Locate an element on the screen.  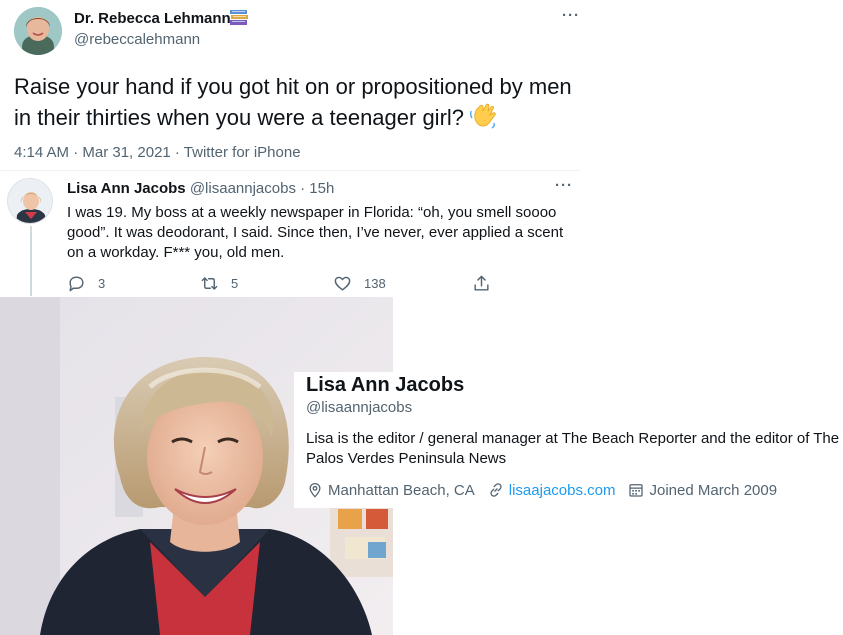
books-emoji-icon is located at coordinates (239, 18).